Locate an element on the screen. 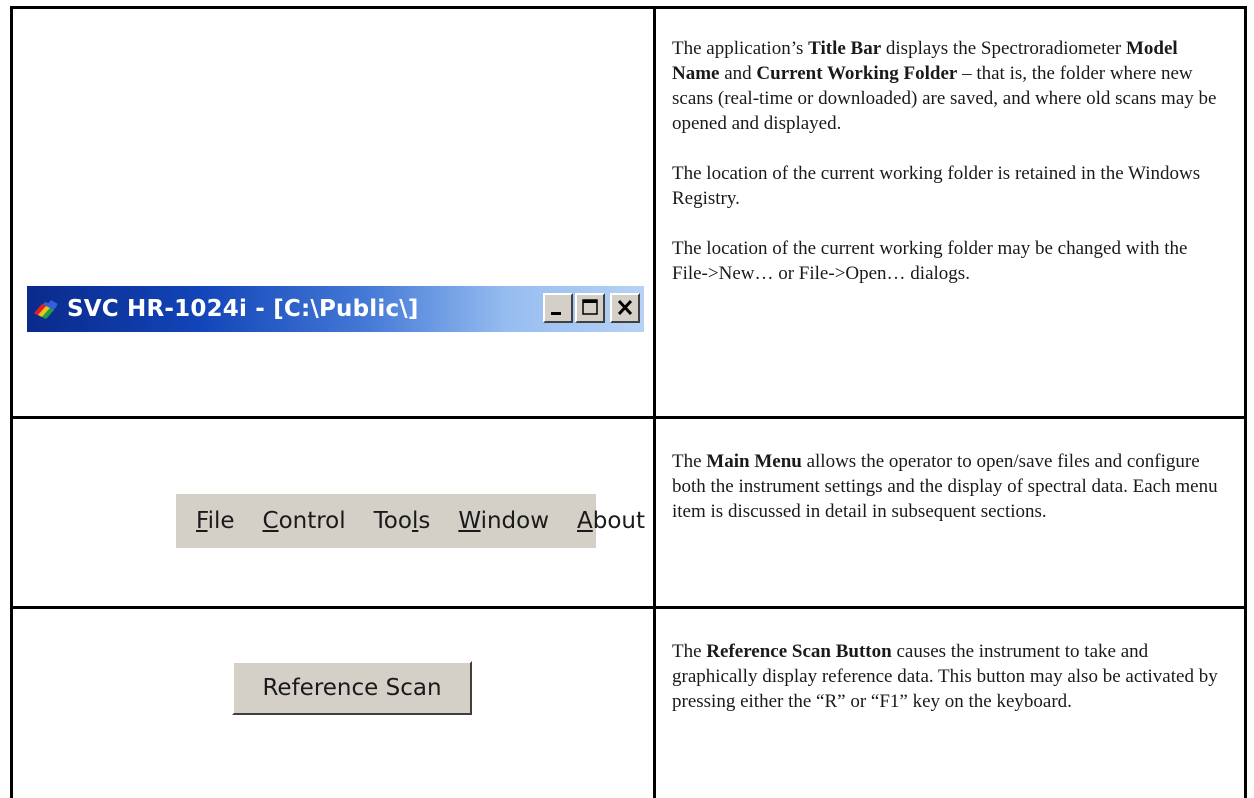  menu-label-rest: s is located at coordinates (424, 521).